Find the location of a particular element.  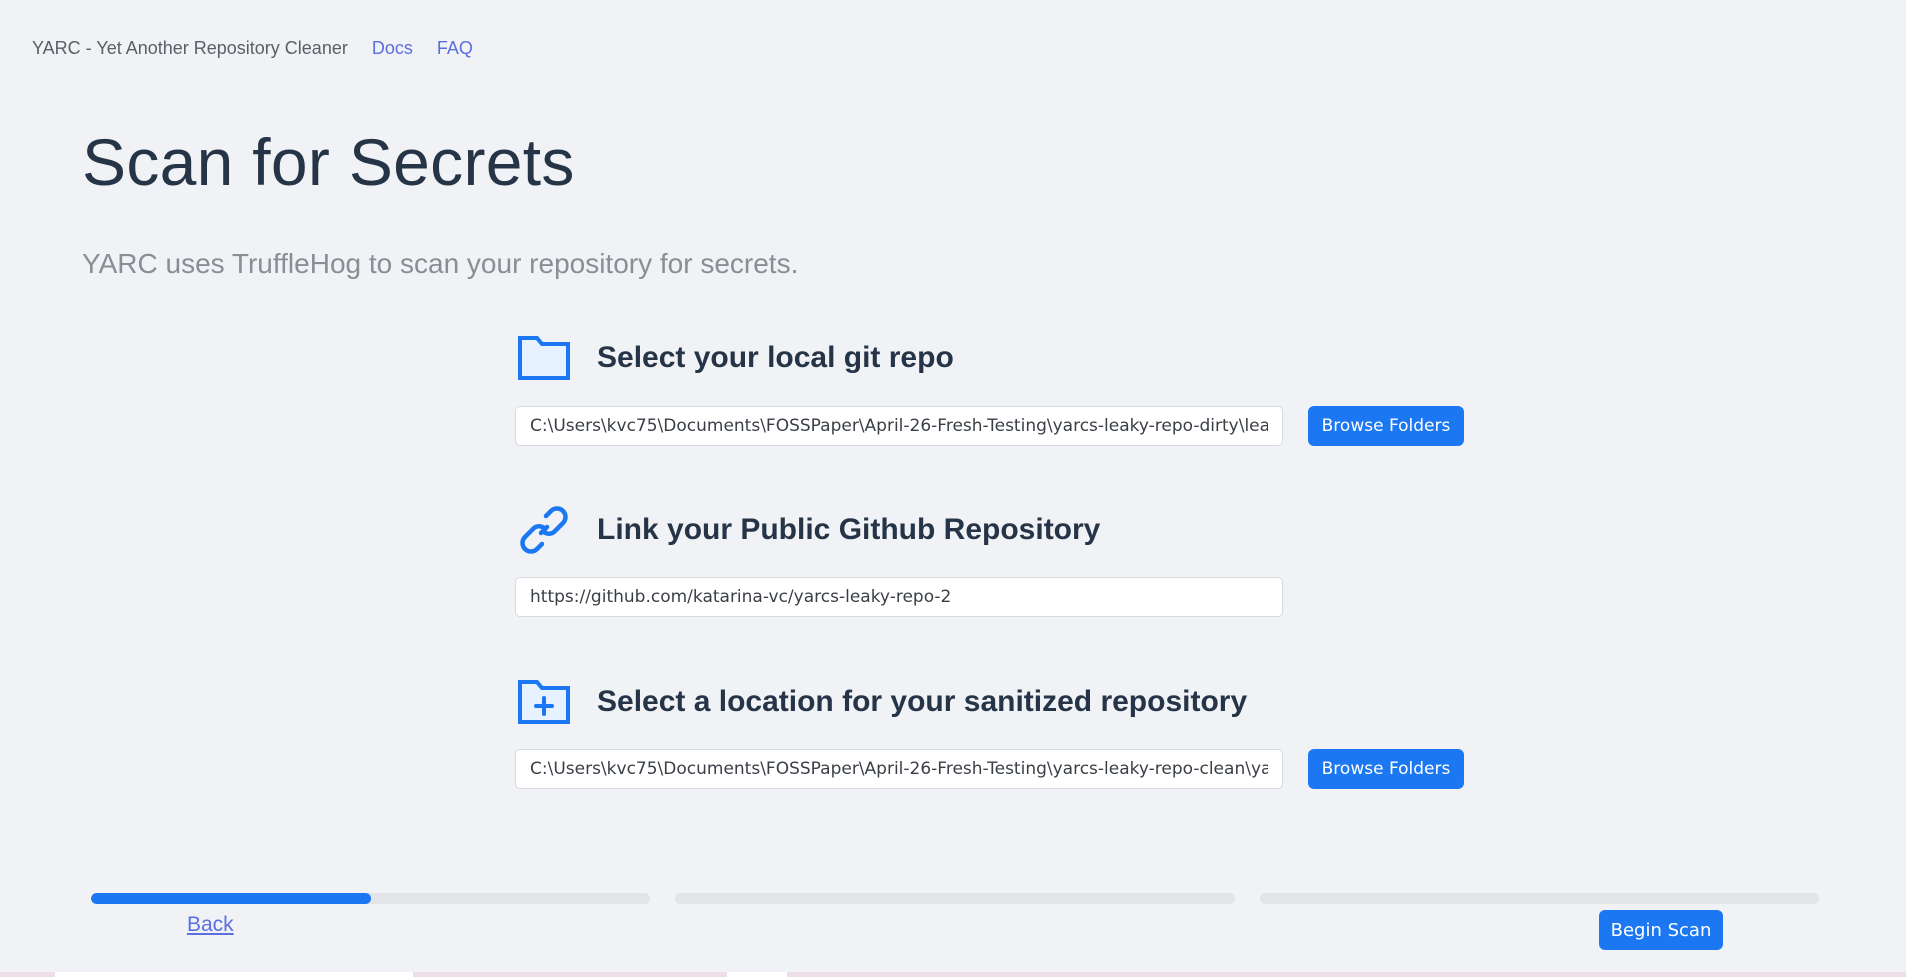

back-link: Back is located at coordinates (210, 925).